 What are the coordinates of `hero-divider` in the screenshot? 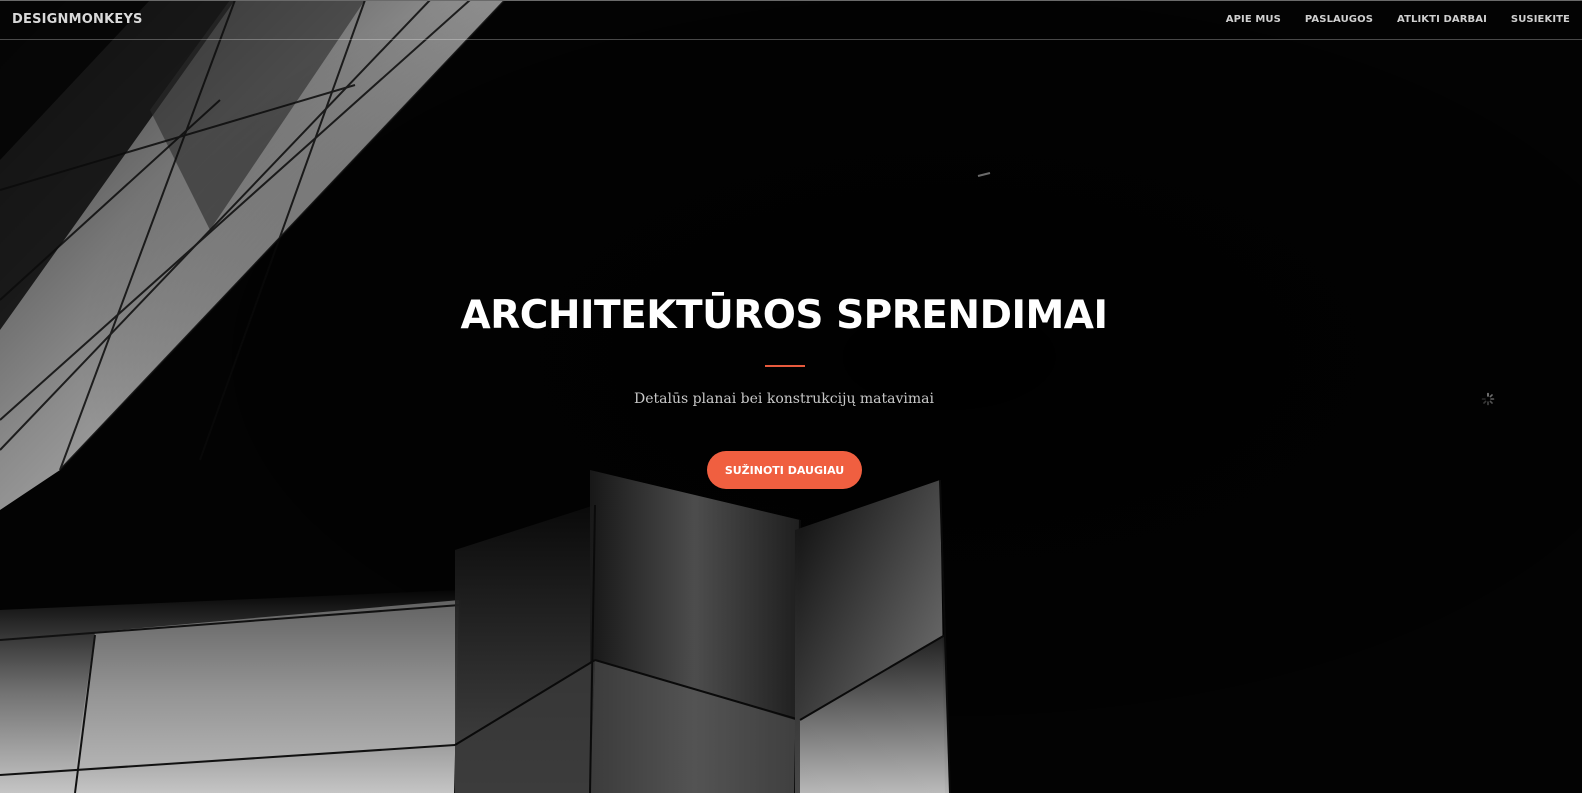 It's located at (785, 366).